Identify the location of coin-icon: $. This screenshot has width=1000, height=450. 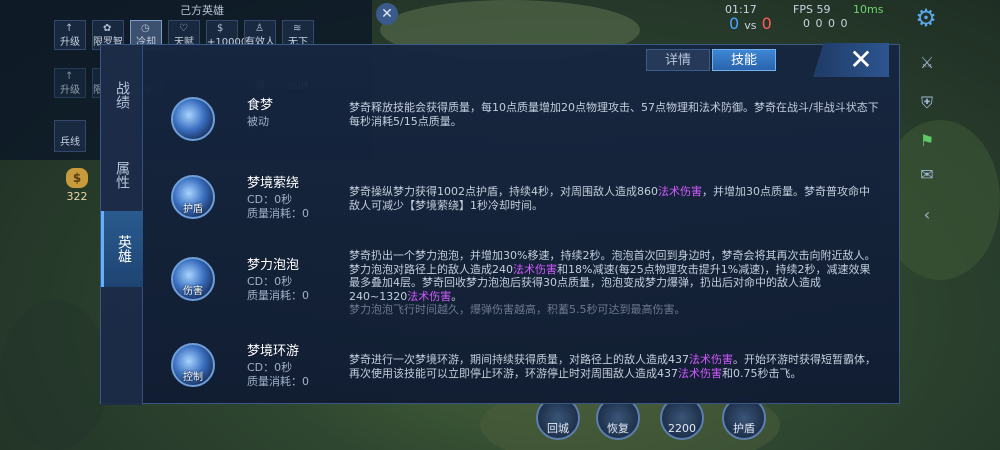
(220, 28).